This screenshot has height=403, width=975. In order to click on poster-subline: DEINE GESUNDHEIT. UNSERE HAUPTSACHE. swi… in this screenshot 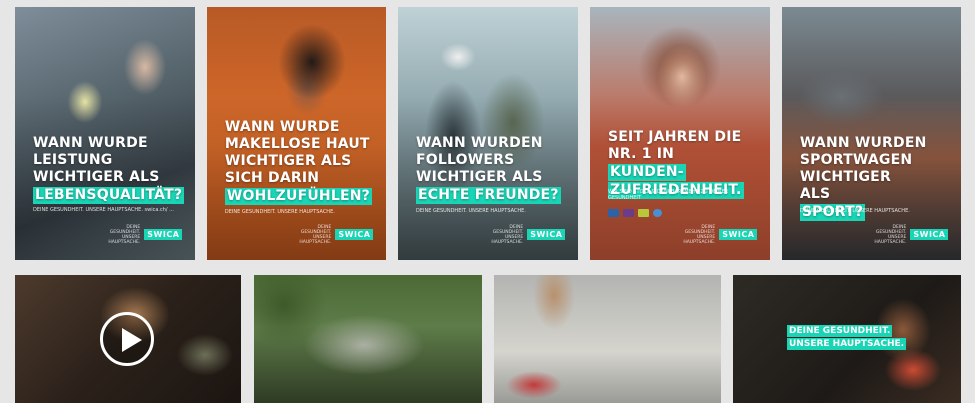, I will do `click(103, 210)`.